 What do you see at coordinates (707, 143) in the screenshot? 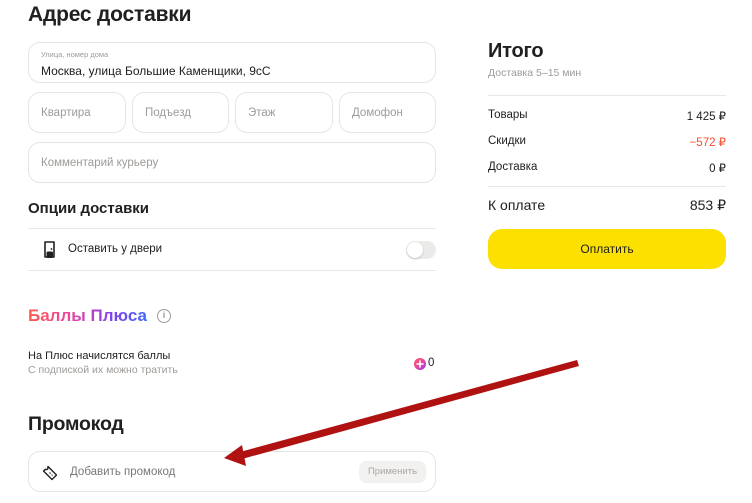
I see `summary-discount-value: −572 ₽` at bounding box center [707, 143].